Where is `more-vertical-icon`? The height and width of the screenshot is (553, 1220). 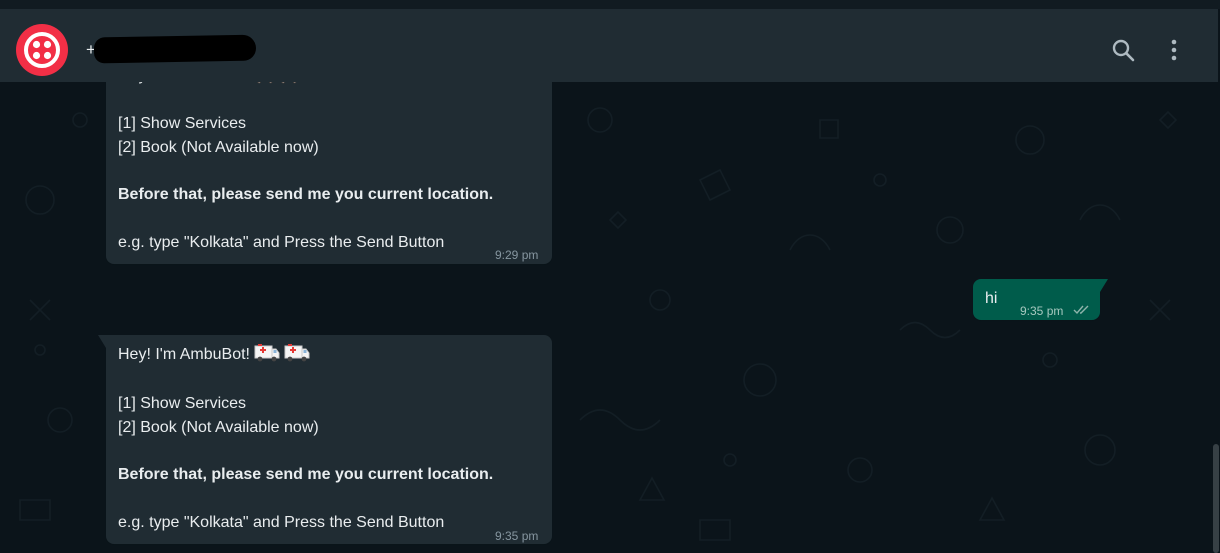 more-vertical-icon is located at coordinates (1174, 50).